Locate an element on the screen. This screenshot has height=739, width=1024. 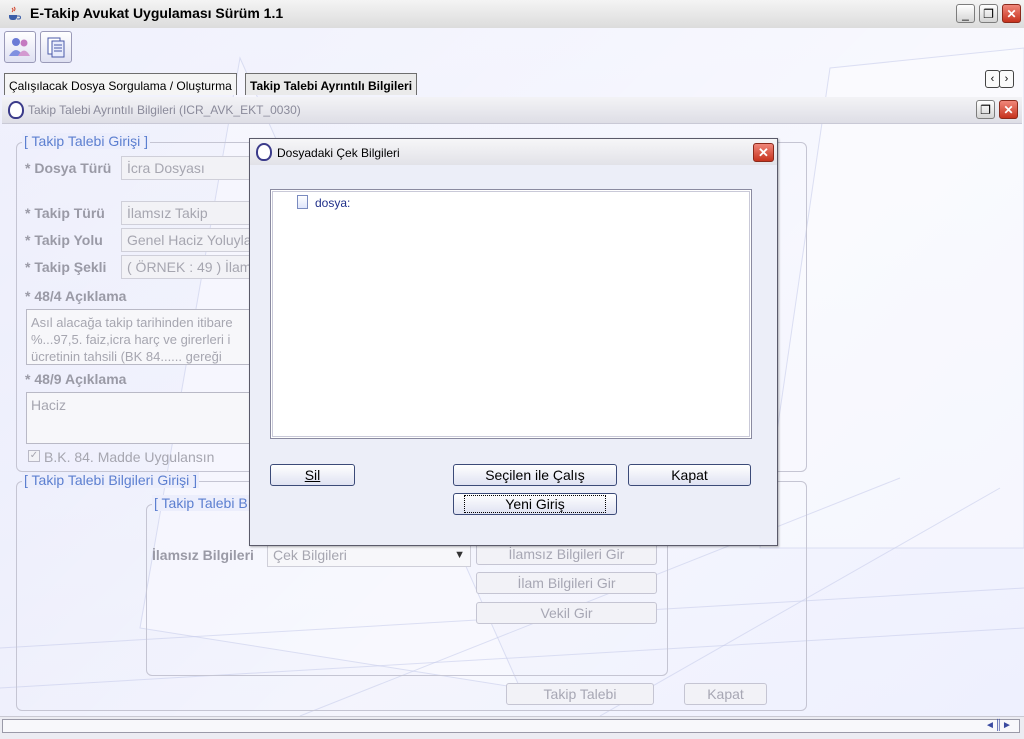
maximize-button: ❐ is located at coordinates (988, 13).